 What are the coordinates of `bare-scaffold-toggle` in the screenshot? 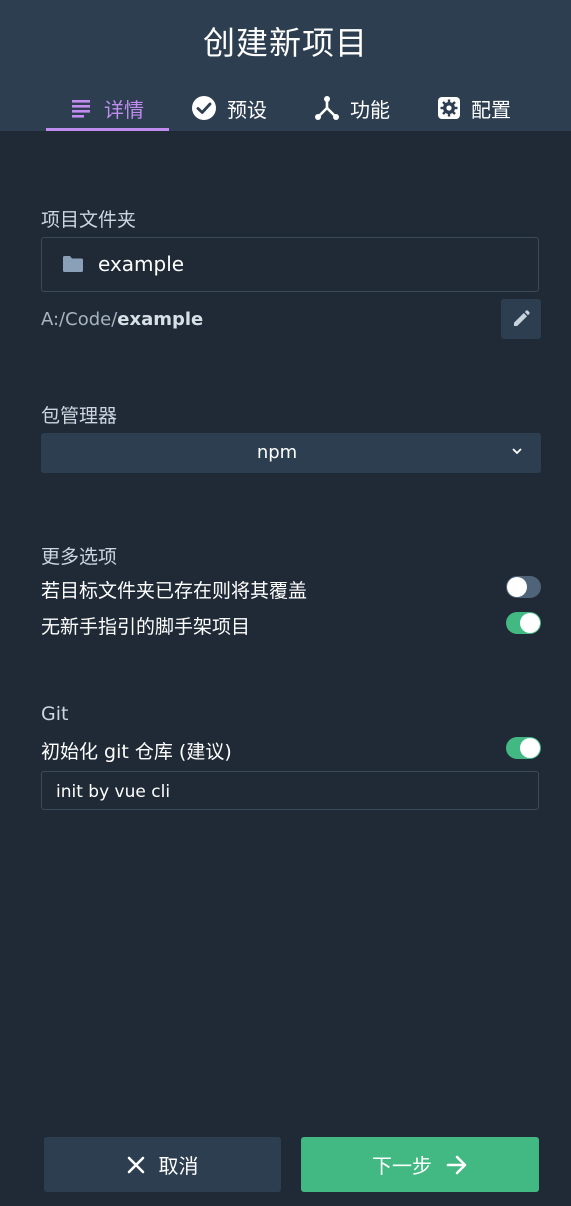 It's located at (523, 623).